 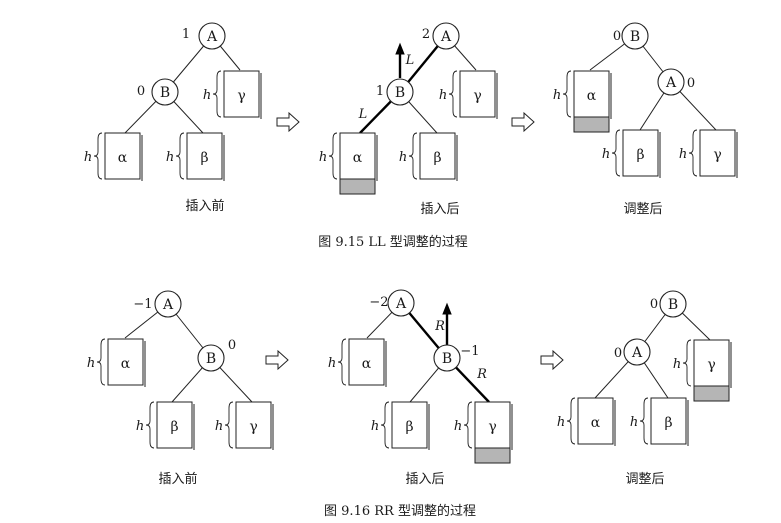 What do you see at coordinates (400, 511) in the screenshot?
I see `fig2-caption: 图 9.16 RR 型调整的过程` at bounding box center [400, 511].